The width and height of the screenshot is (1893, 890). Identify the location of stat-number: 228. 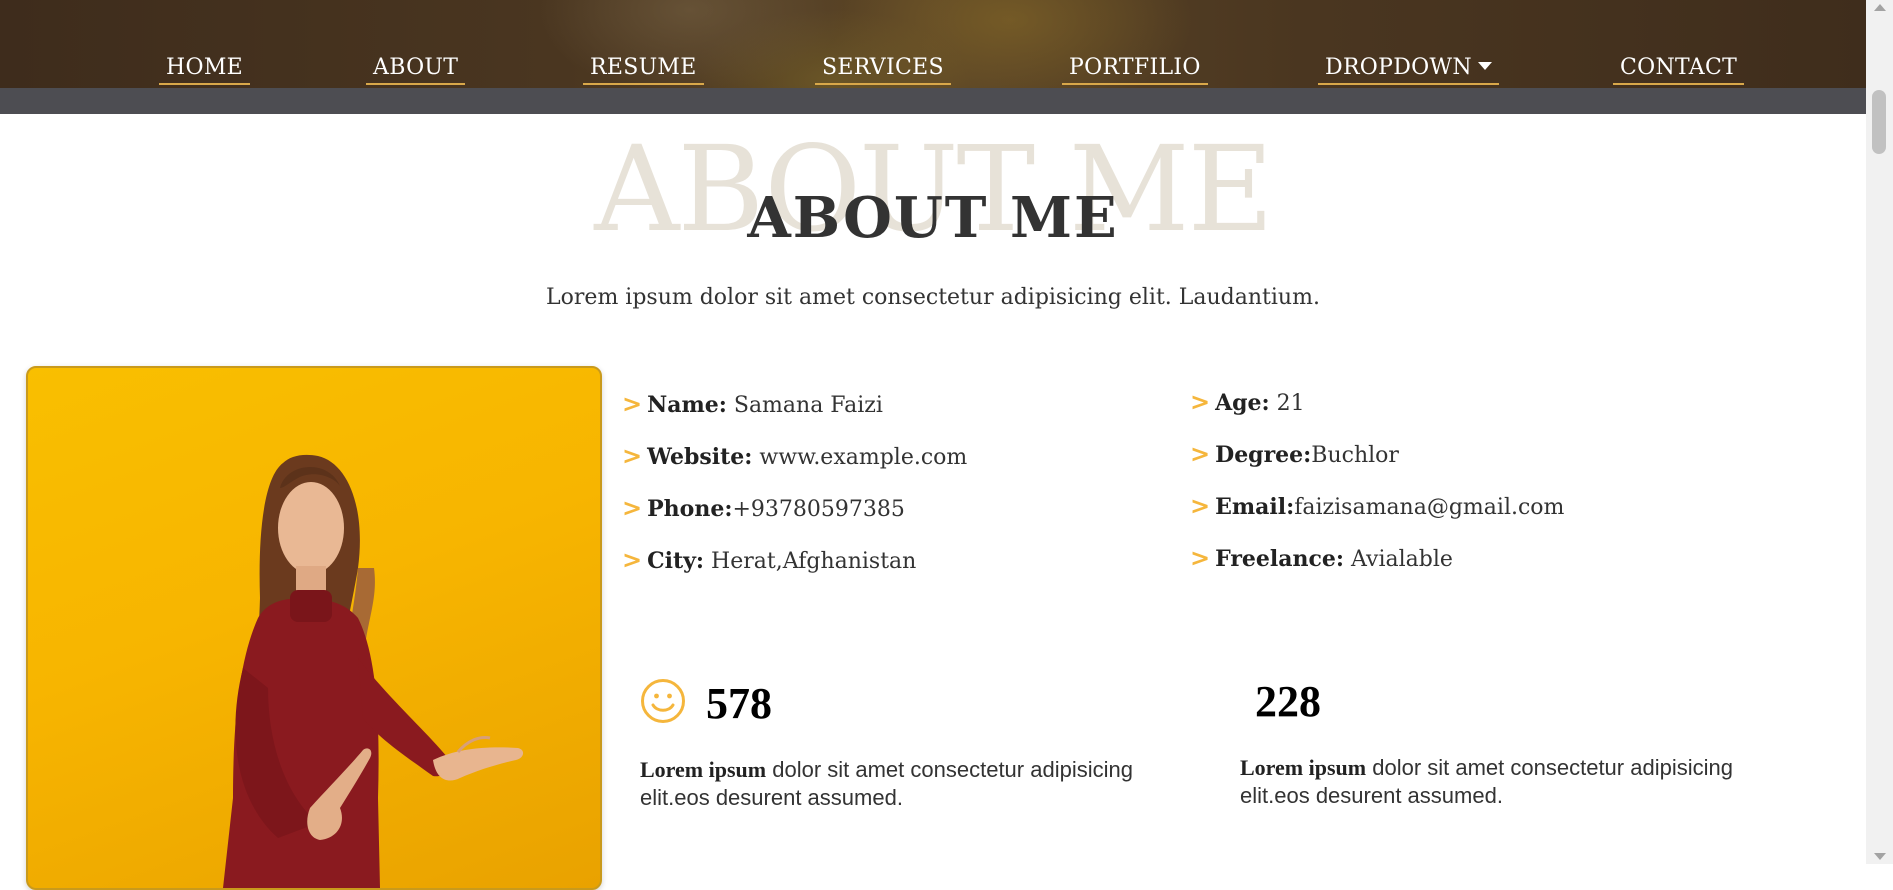
(1288, 701).